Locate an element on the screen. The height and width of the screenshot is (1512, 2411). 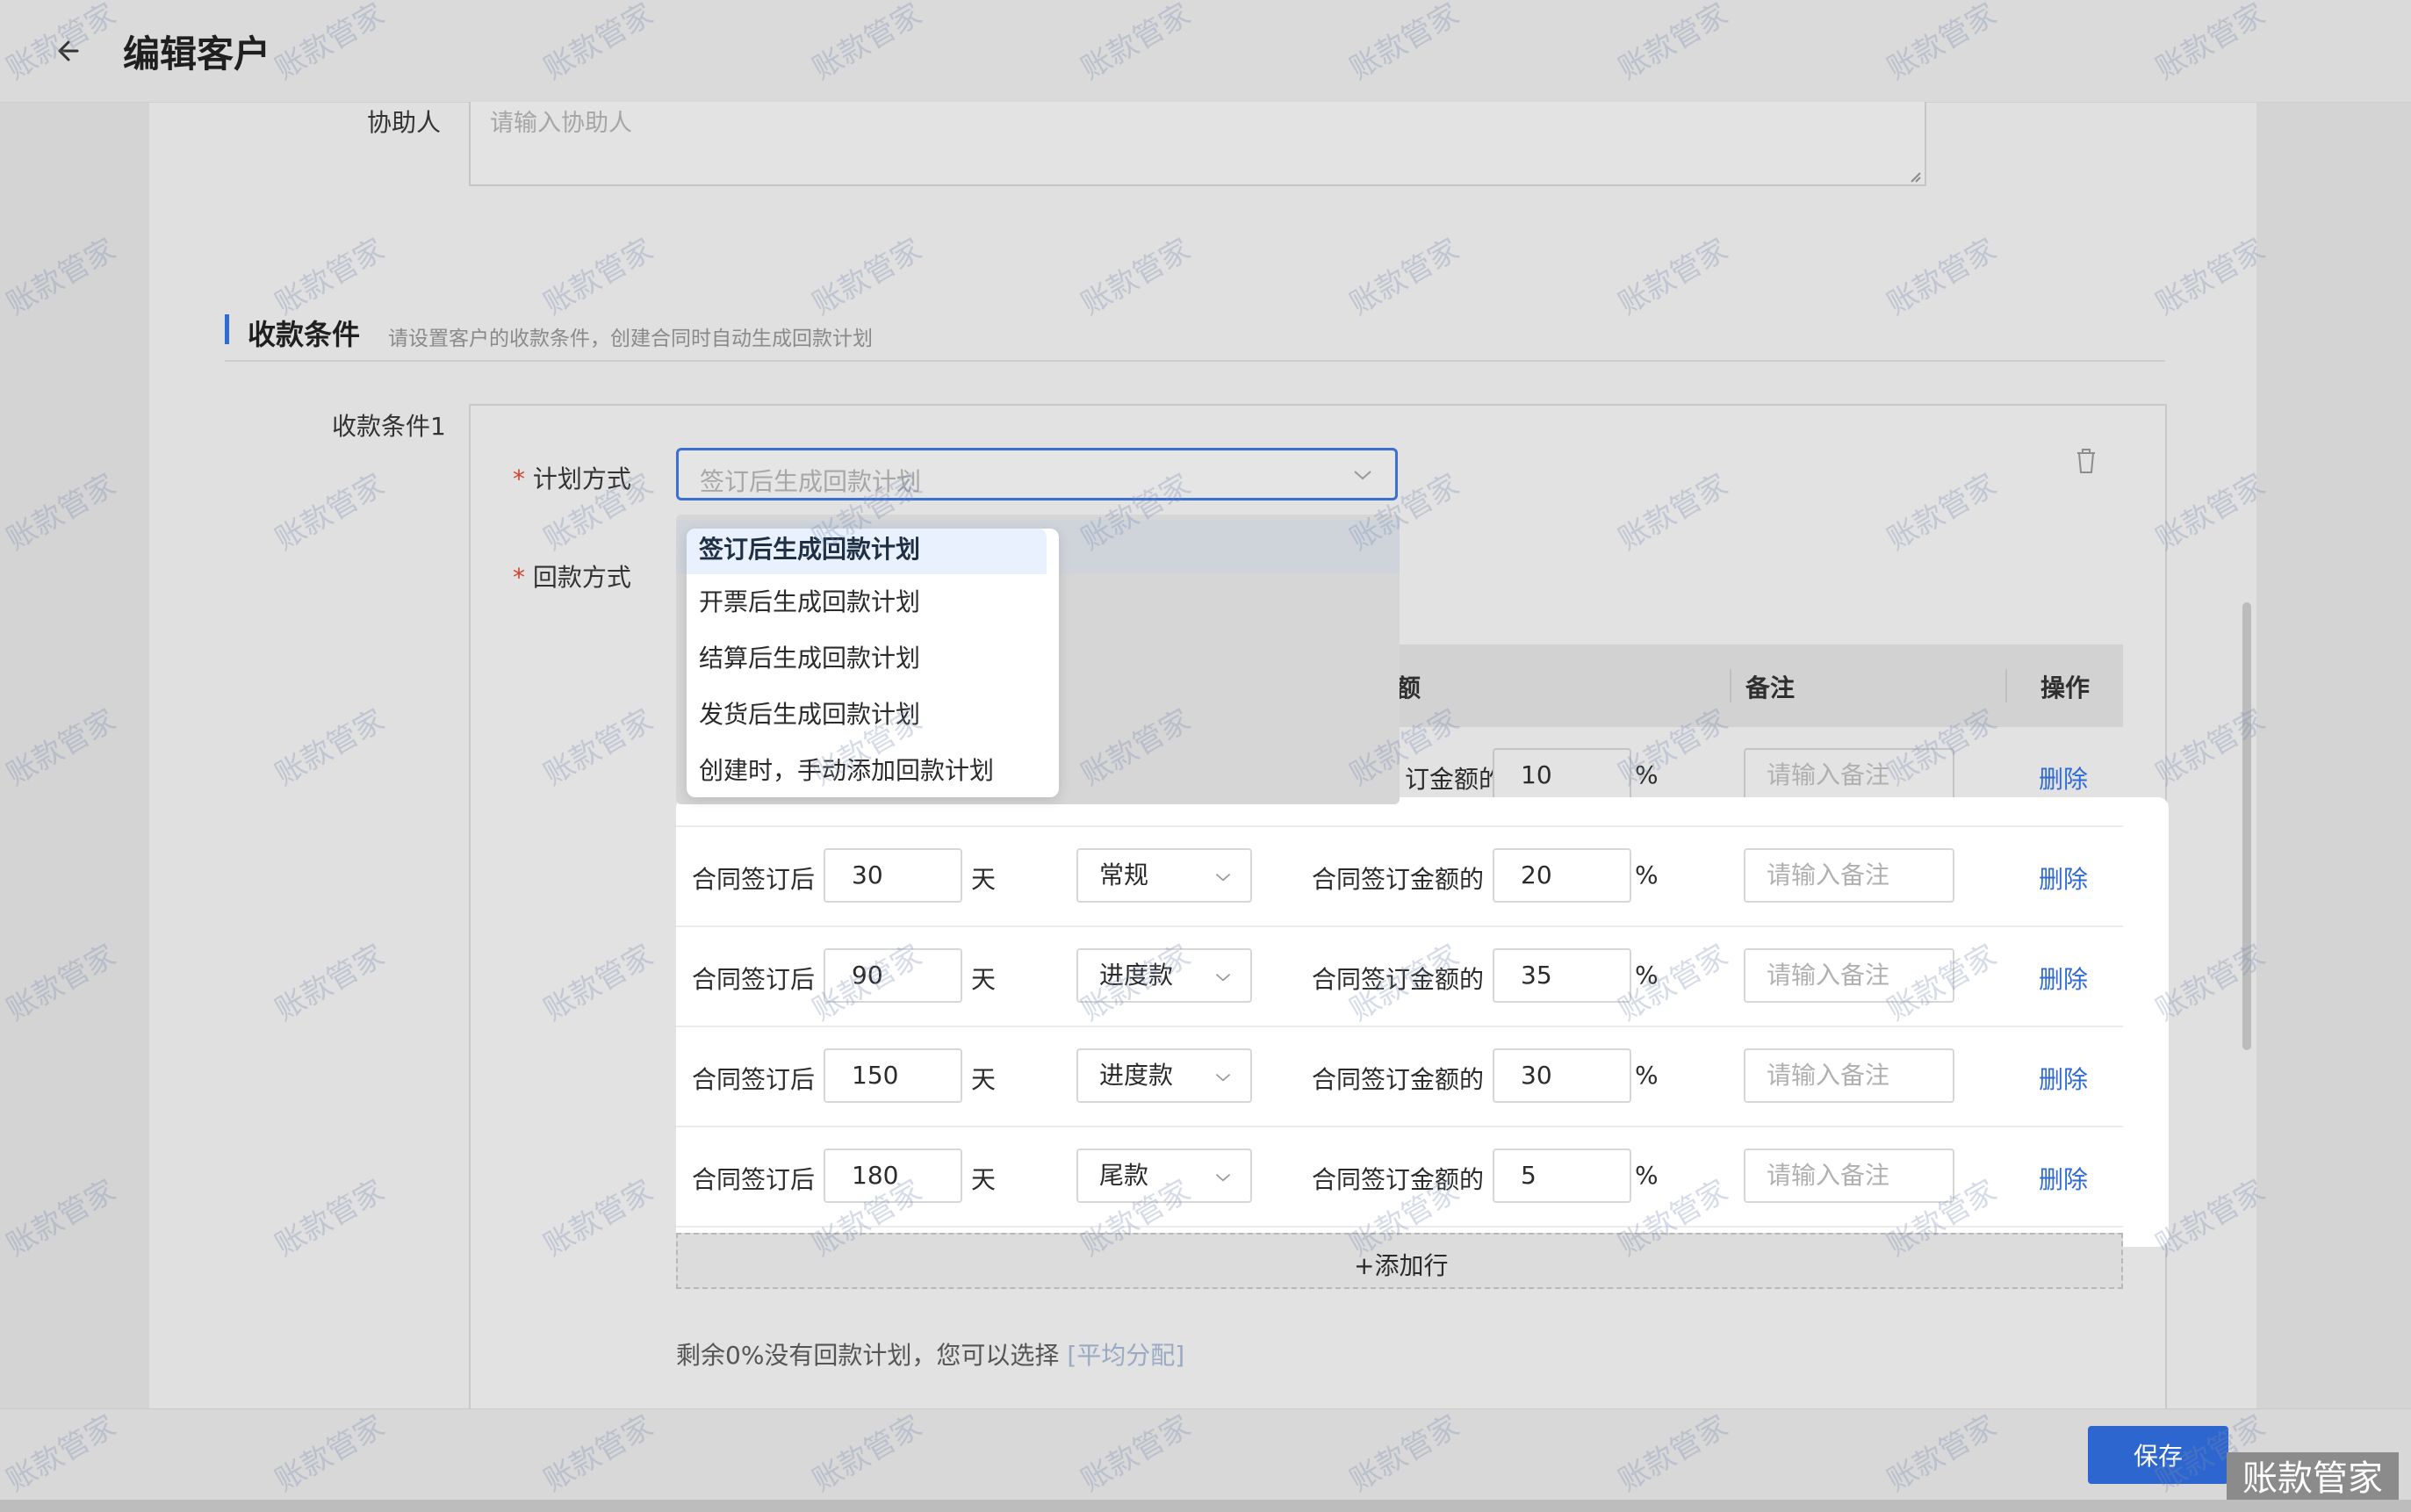
percent-input: 10 is located at coordinates (1562, 775).